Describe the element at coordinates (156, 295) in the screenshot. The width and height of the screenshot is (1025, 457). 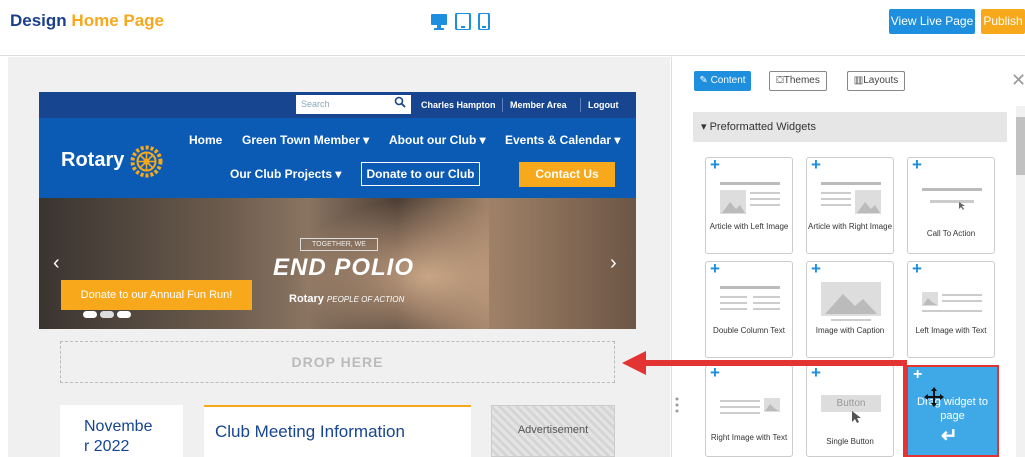
I see `fun-run-button: Donate to our Annual Fun Run!` at that location.